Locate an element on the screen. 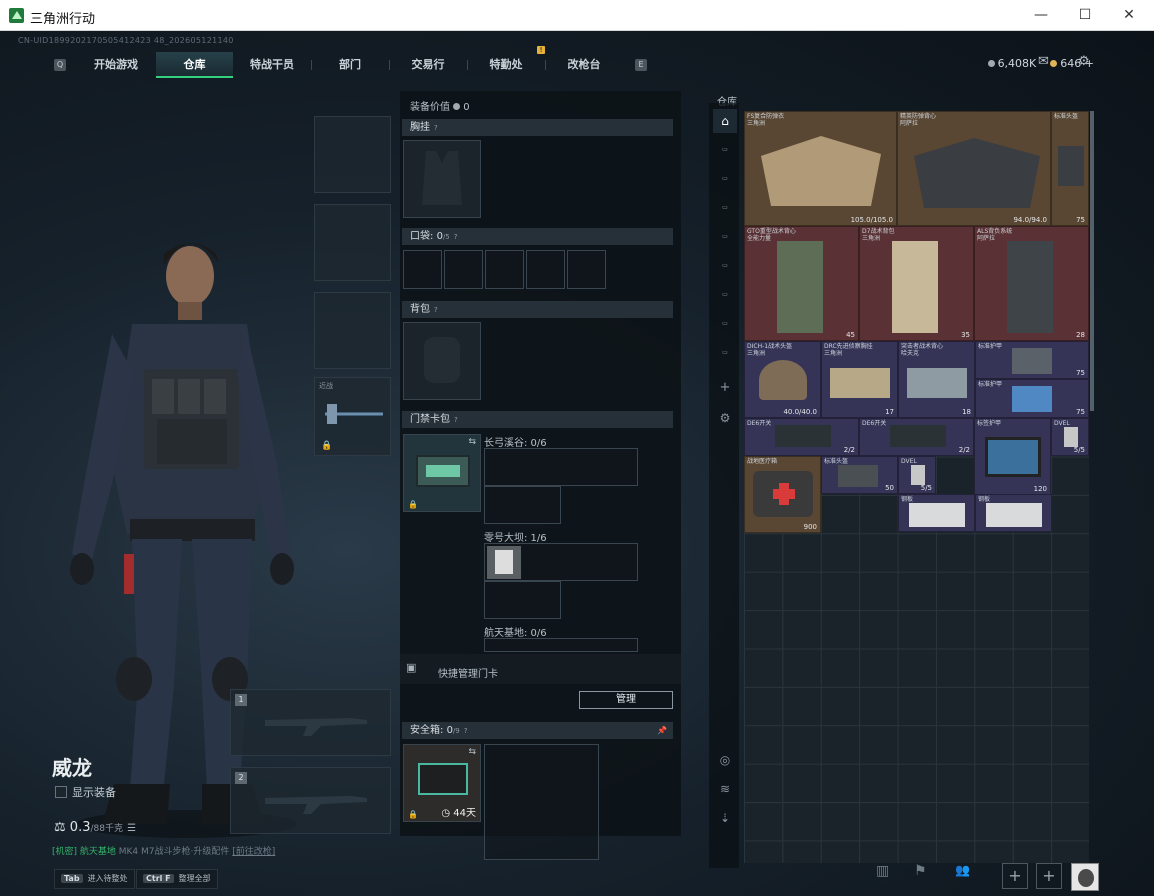  manage-button: 管理 is located at coordinates (626, 700).